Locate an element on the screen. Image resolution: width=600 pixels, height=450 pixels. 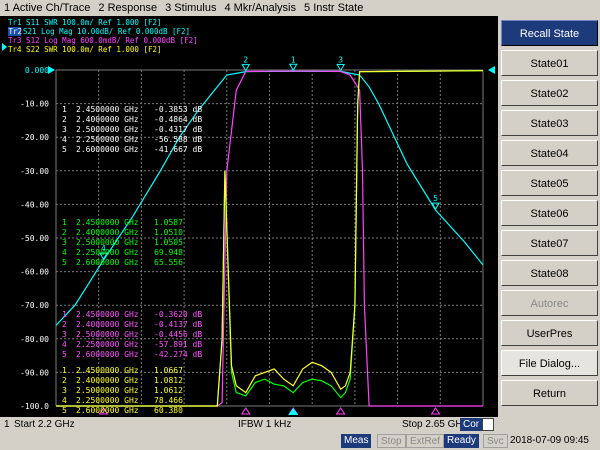
marker-table-value: -56.588 dB is located at coordinates (178, 139).